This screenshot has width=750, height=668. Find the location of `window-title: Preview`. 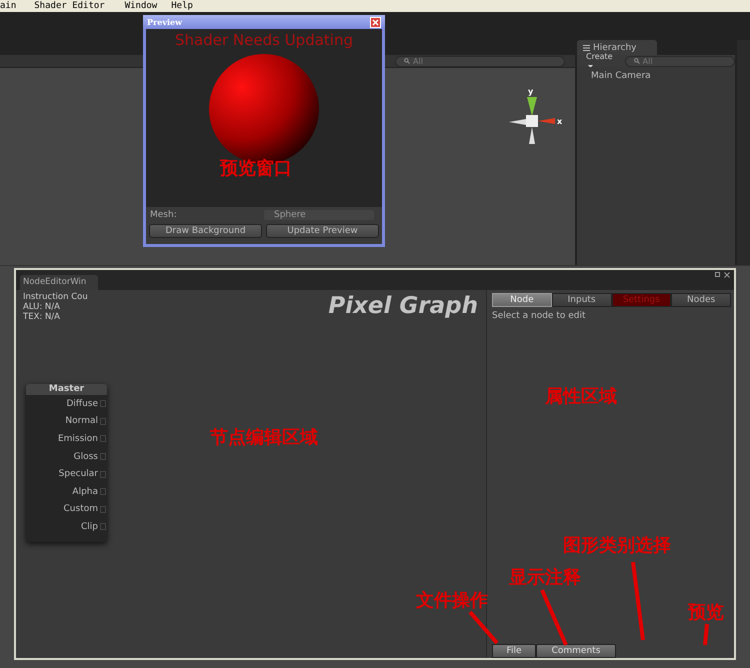

window-title: Preview is located at coordinates (164, 22).